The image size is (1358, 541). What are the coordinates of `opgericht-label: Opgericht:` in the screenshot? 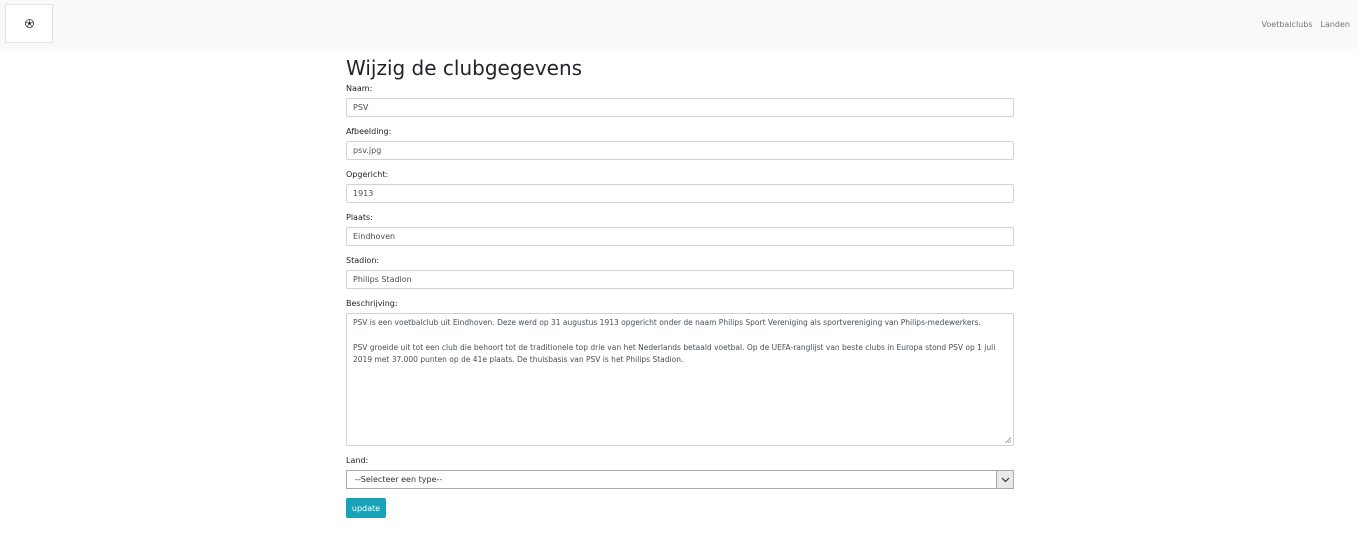 It's located at (367, 174).